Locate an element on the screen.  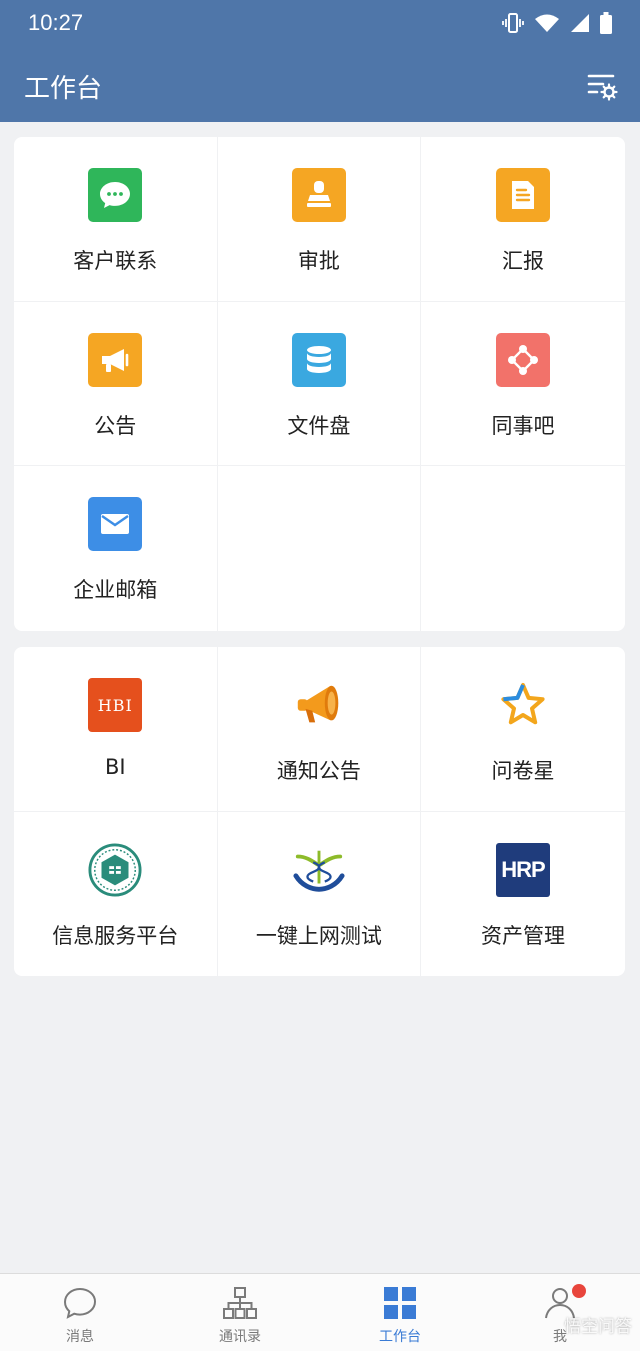
app-label: 一键上网测试 is located at coordinates (318, 935).